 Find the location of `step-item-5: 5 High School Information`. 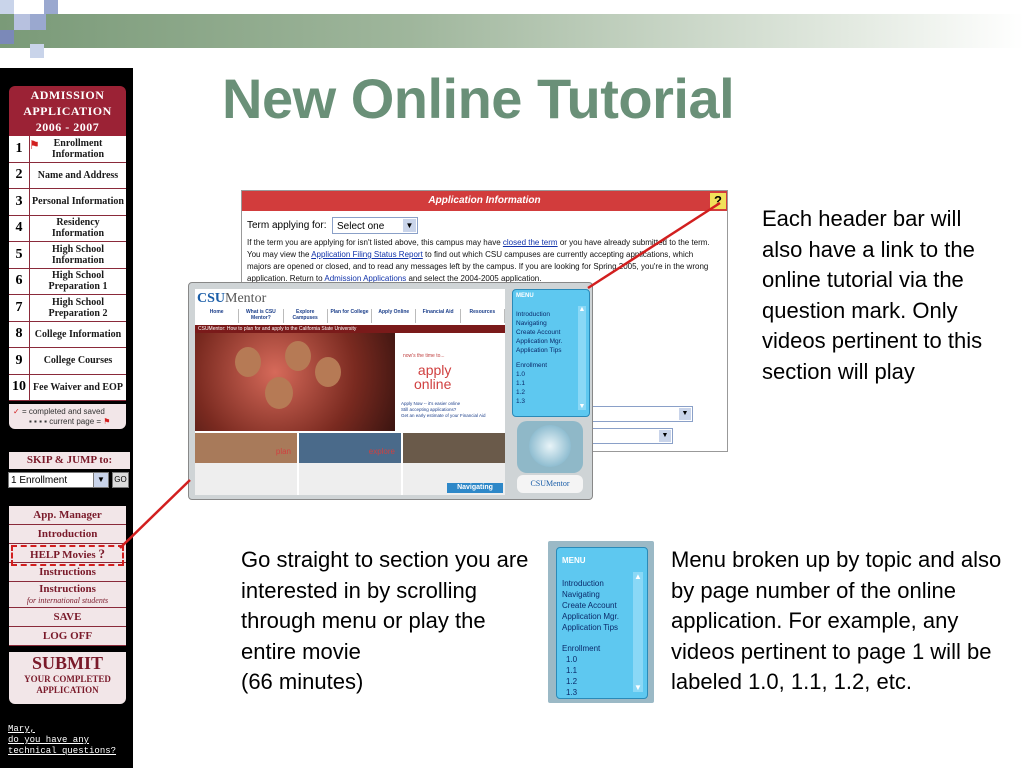

step-item-5: 5 High School Information is located at coordinates (67, 255).